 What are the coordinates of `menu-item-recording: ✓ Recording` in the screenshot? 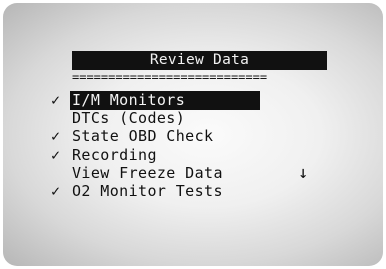 It's located at (105, 155).